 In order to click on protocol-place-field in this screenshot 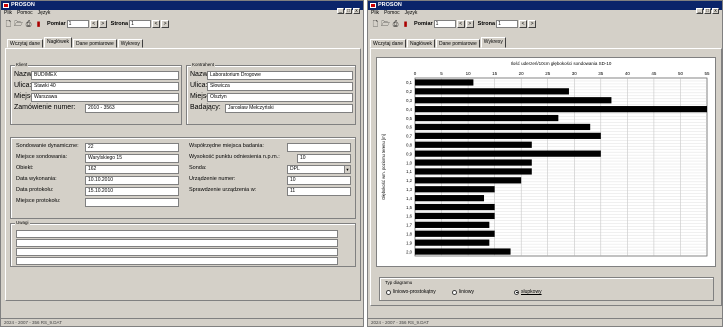, I will do `click(132, 202)`.